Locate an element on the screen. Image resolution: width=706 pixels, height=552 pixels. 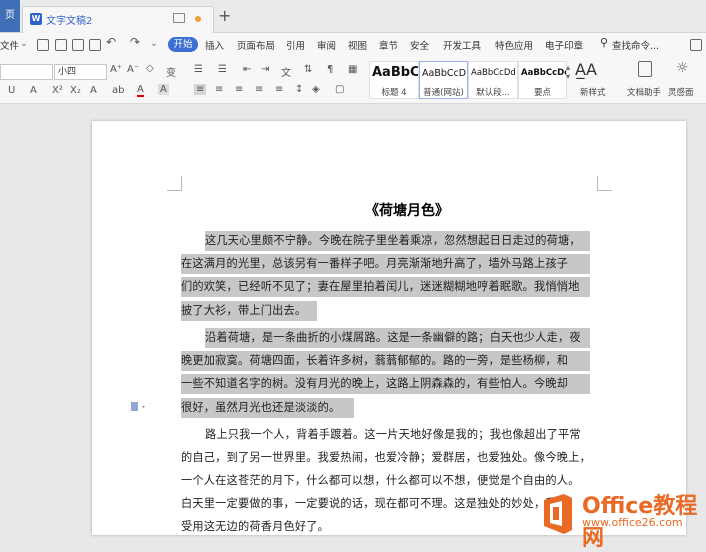
document-title: 《荷塘月色》 is located at coordinates (399, 210).